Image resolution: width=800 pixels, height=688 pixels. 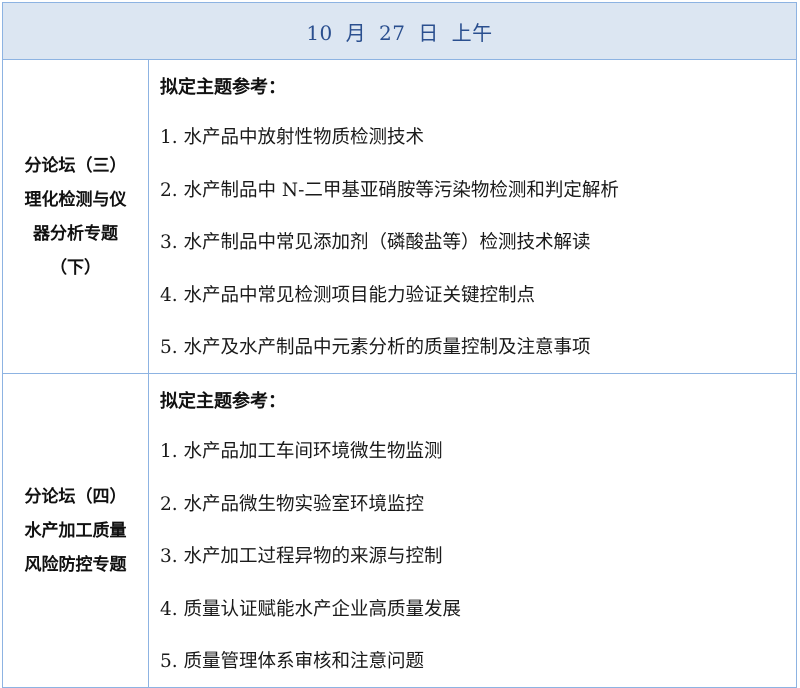 I want to click on session-date-title: 10 月 27 日 上午, so click(x=399, y=32).